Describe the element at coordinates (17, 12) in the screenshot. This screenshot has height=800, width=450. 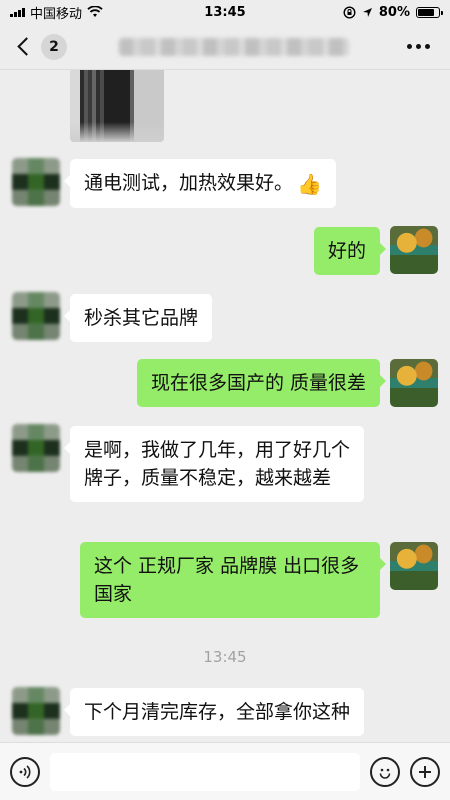
I see `signal-icon` at that location.